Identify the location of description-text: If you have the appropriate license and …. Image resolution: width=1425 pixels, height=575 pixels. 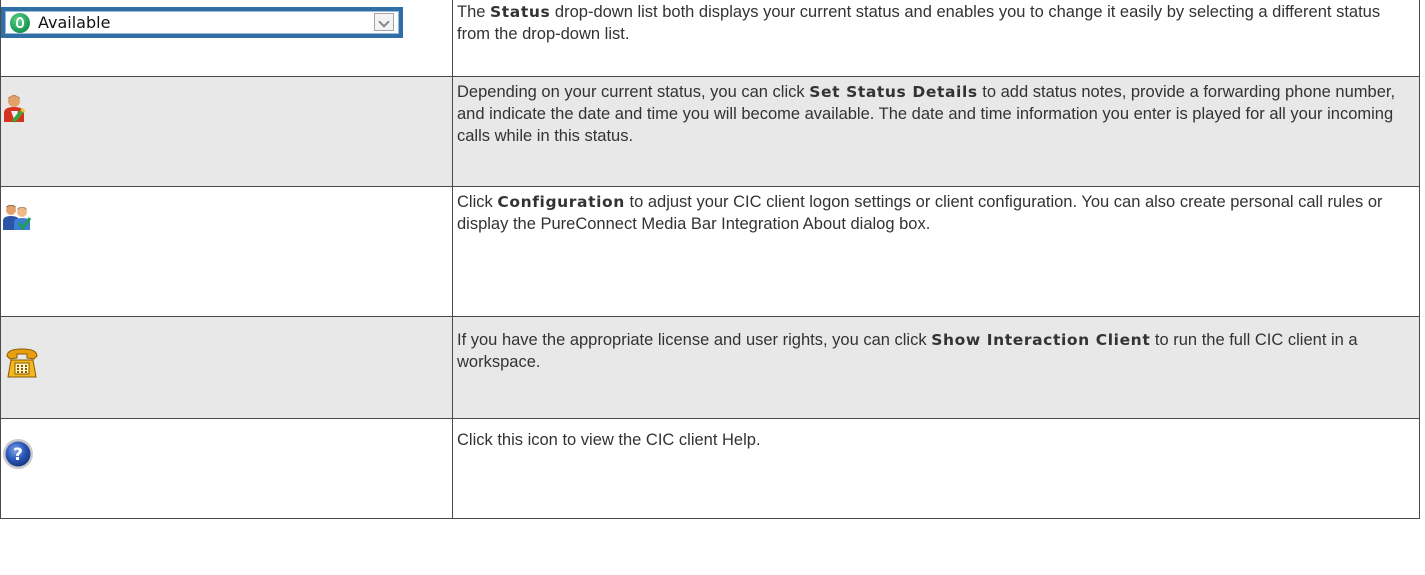
(936, 345).